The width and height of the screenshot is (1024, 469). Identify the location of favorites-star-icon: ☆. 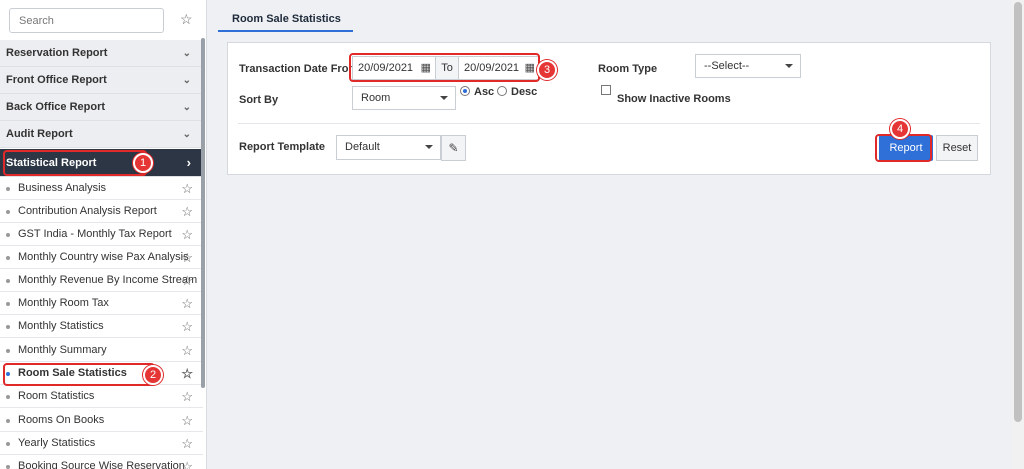
(186, 19).